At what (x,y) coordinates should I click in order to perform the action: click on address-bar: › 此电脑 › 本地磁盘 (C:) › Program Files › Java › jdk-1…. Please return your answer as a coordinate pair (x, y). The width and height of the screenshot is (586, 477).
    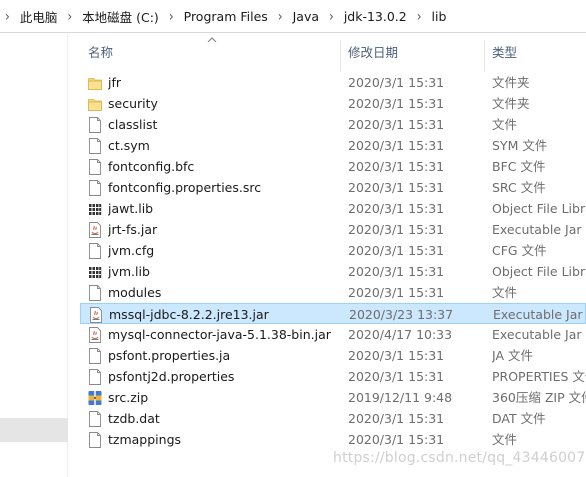
    Looking at the image, I should click on (293, 16).